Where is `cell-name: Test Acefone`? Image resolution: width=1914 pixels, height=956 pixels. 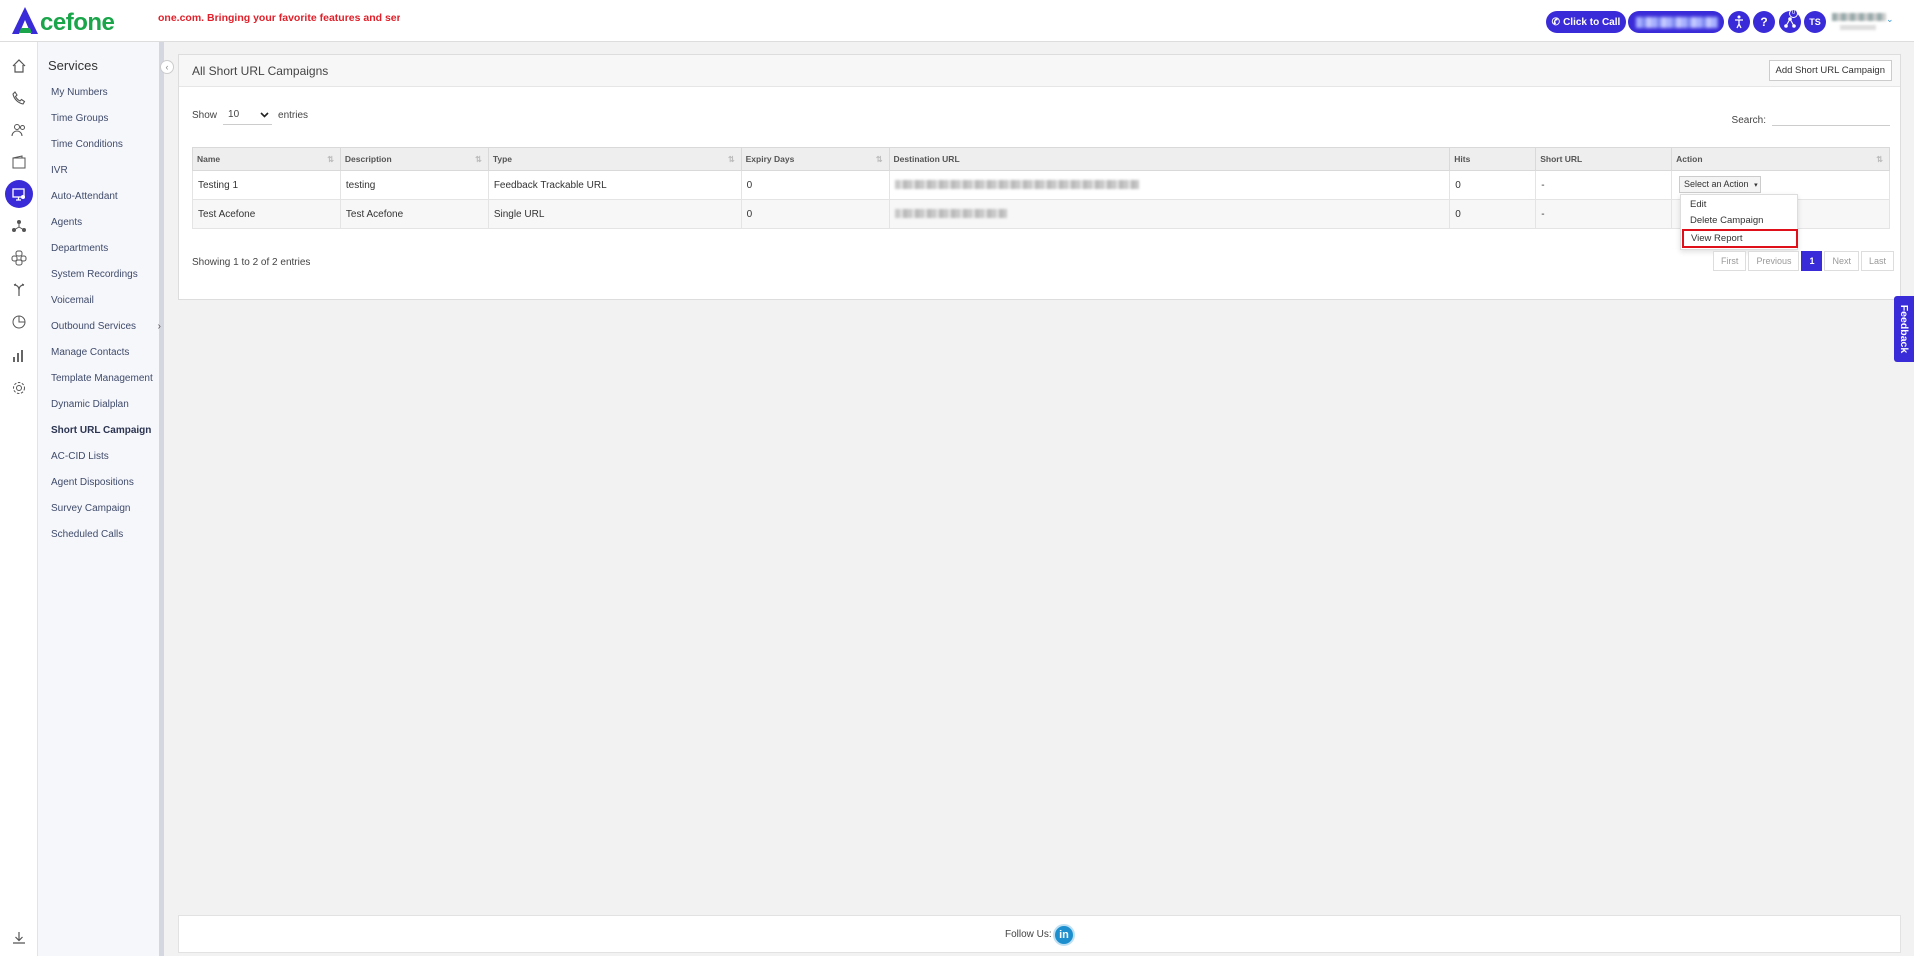 cell-name: Test Acefone is located at coordinates (266, 214).